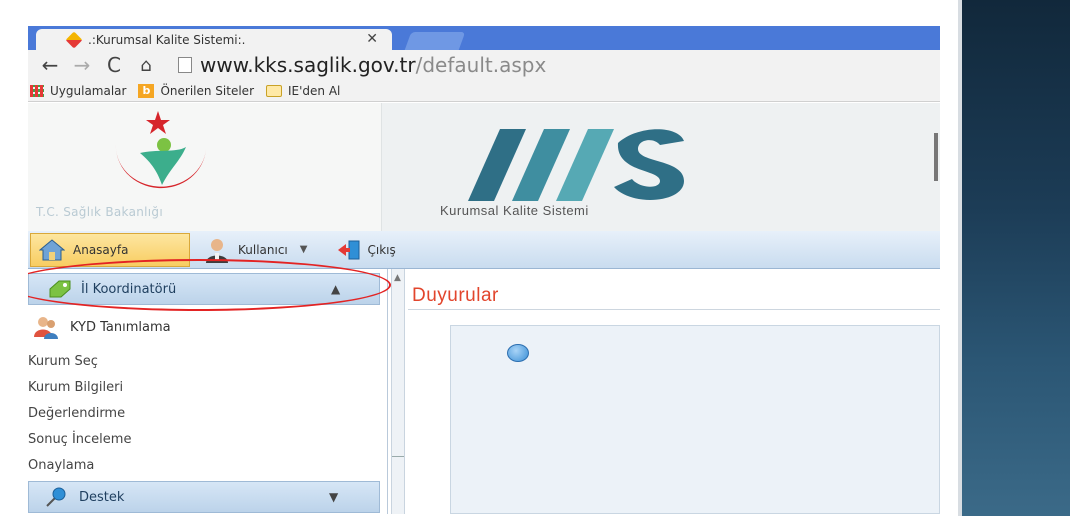  Describe the element at coordinates (76, 413) in the screenshot. I see `sidebar-item-degerlendirme: Değerlendirme` at that location.